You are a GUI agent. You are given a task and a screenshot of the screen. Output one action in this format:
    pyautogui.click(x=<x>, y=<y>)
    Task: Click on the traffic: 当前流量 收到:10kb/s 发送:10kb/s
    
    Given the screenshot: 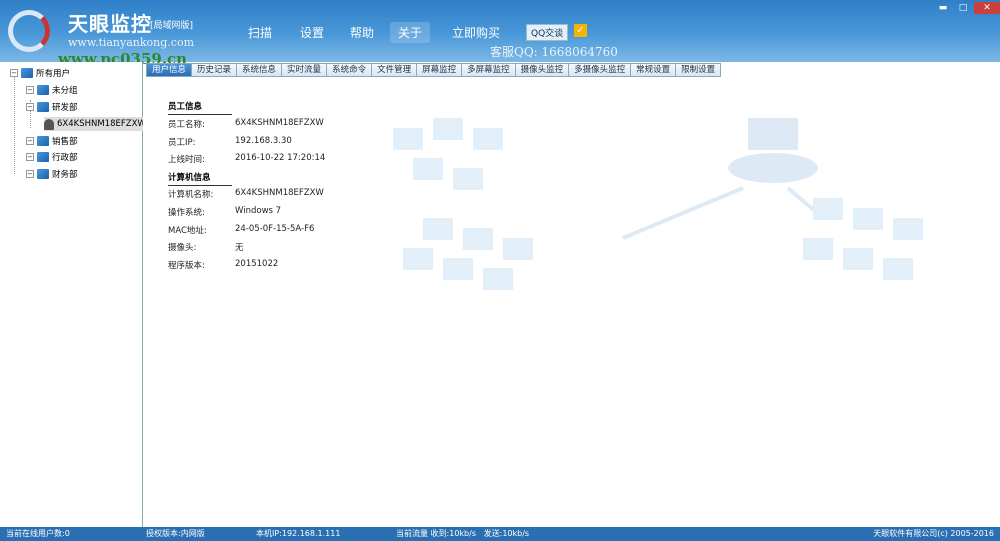 What is the action you would take?
    pyautogui.click(x=463, y=533)
    